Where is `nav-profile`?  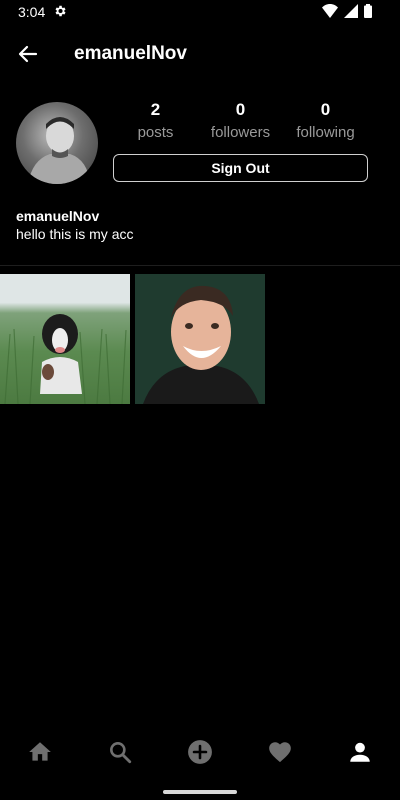
nav-profile is located at coordinates (360, 752).